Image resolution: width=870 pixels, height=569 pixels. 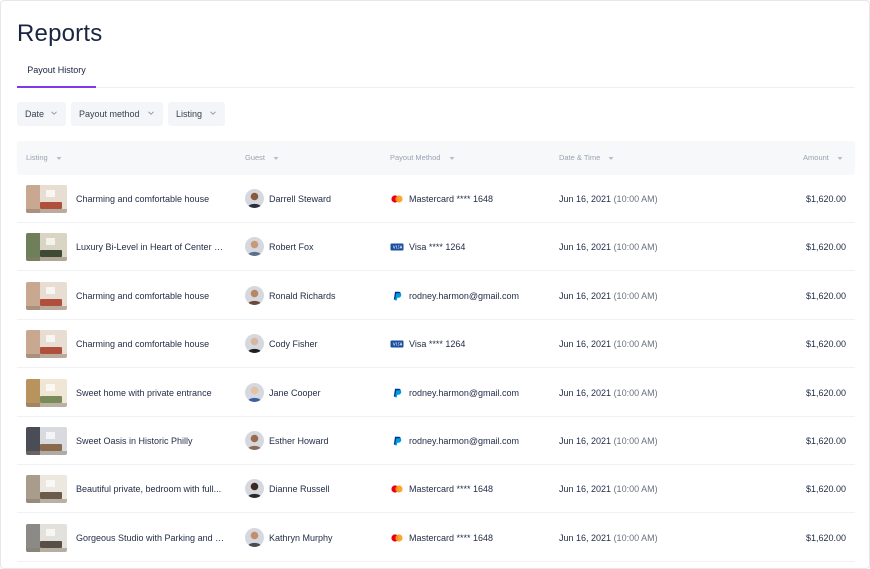 I want to click on guest-name: Dianne Russell, so click(x=299, y=489).